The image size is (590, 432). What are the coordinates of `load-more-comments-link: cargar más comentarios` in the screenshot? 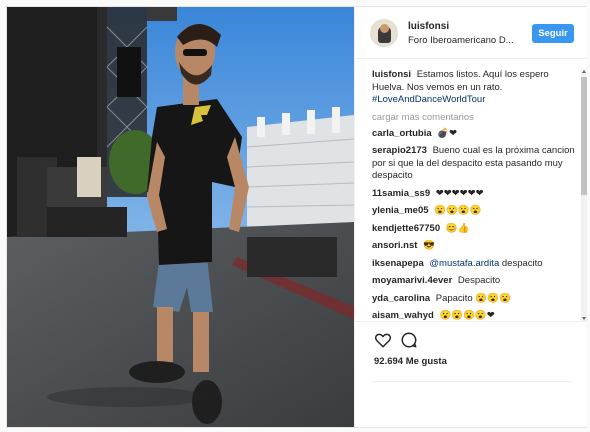 It's located at (473, 117).